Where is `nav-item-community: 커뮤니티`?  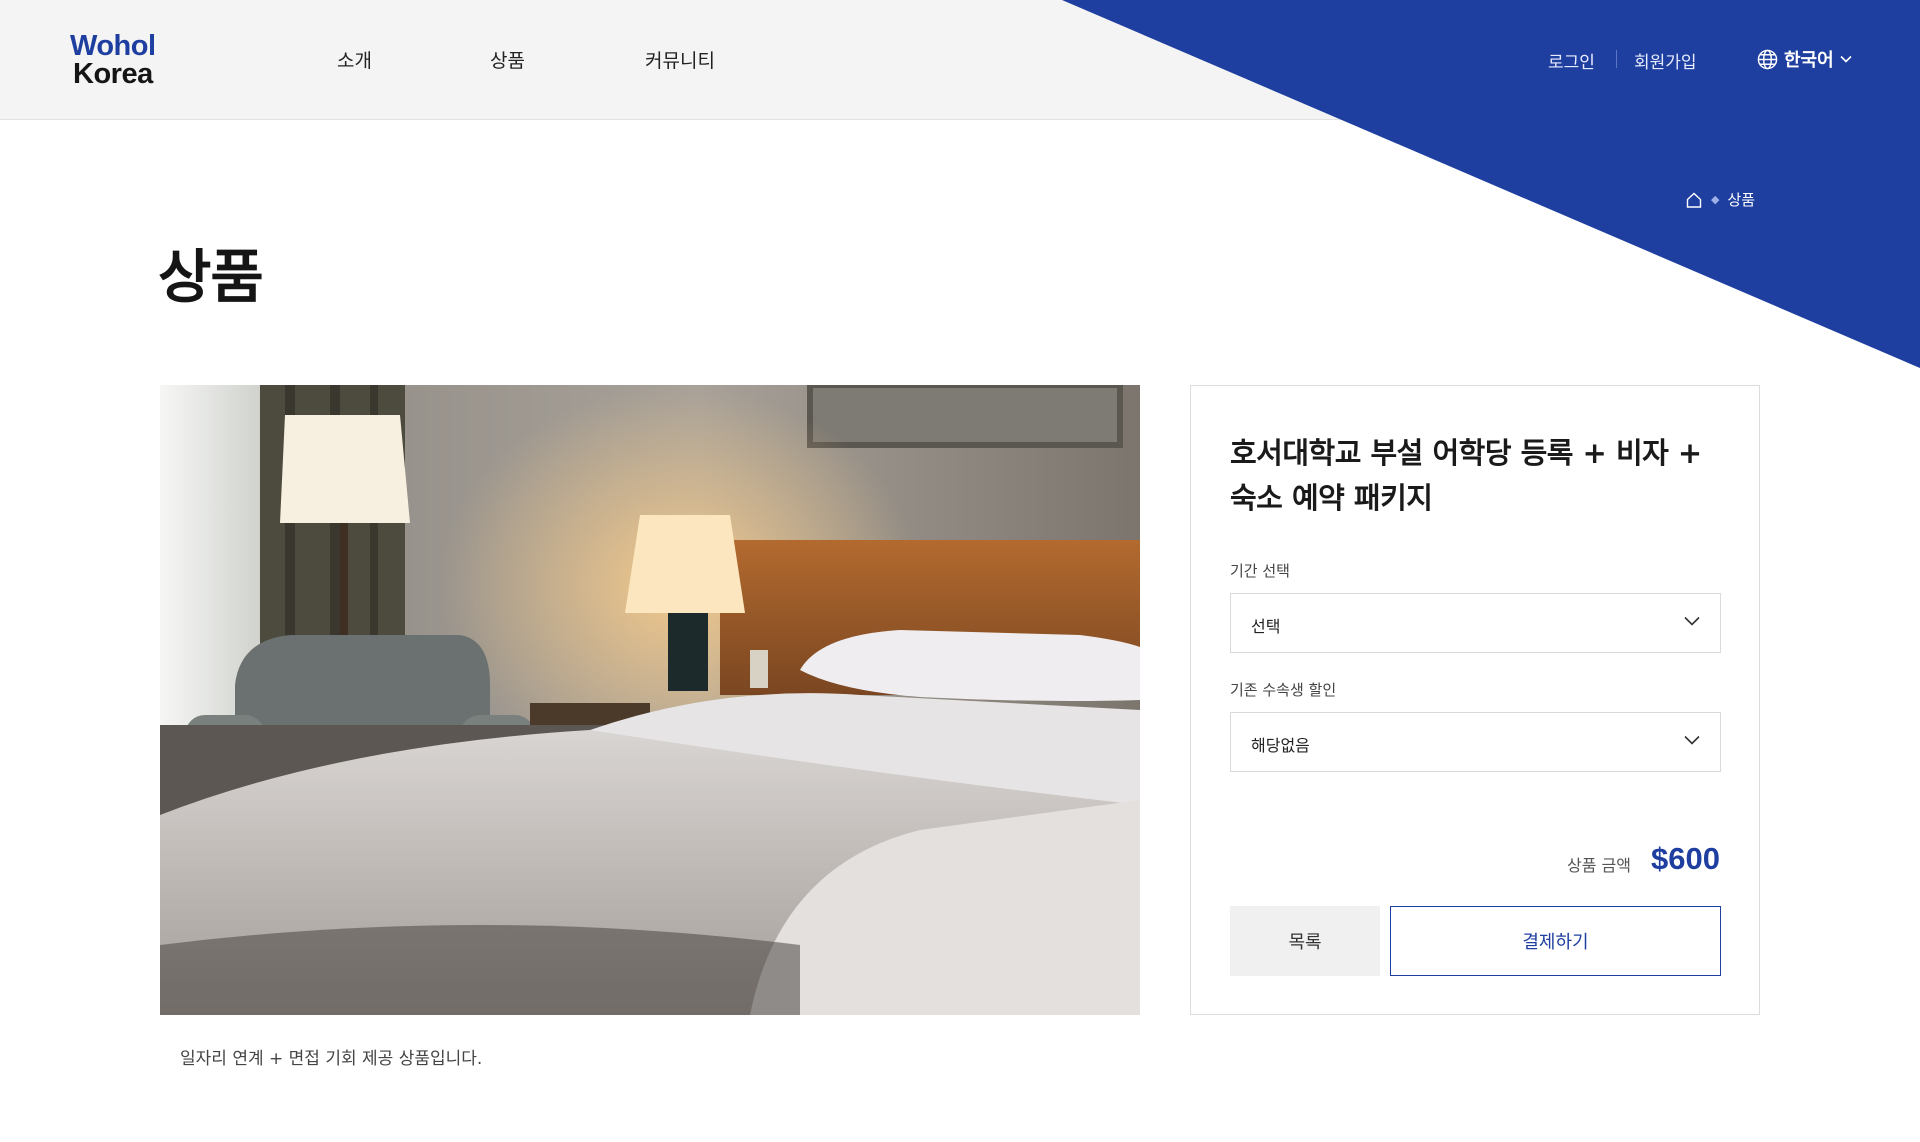 nav-item-community: 커뮤니티 is located at coordinates (680, 59).